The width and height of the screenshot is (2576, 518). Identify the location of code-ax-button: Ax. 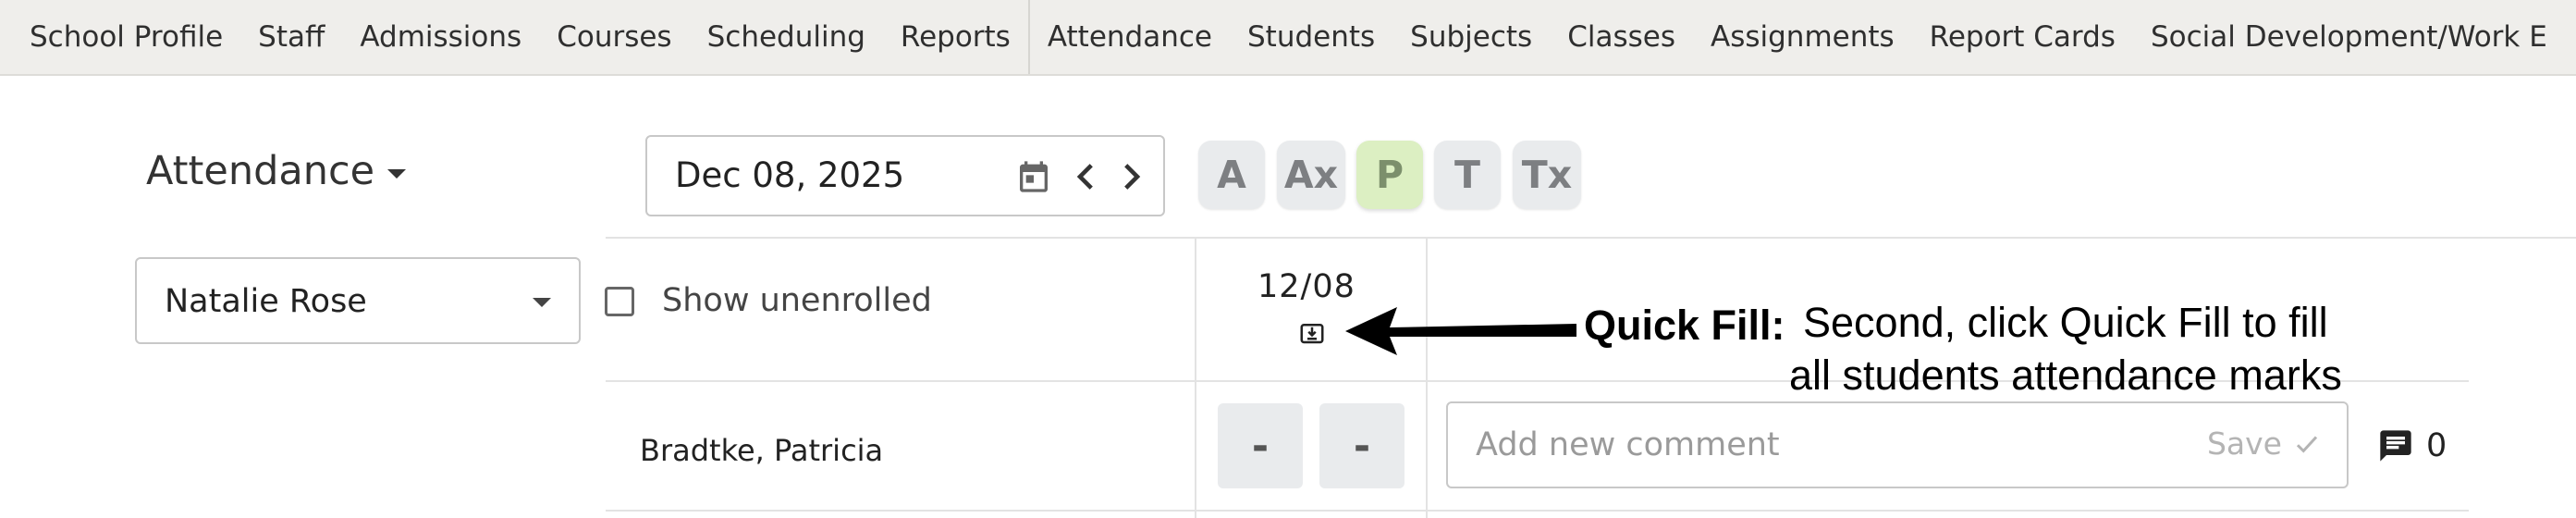
(1311, 175).